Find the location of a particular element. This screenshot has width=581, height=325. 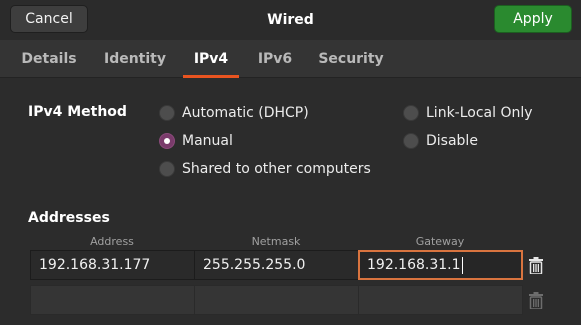

header-bar: Wired Cancel Apply is located at coordinates (290, 20).